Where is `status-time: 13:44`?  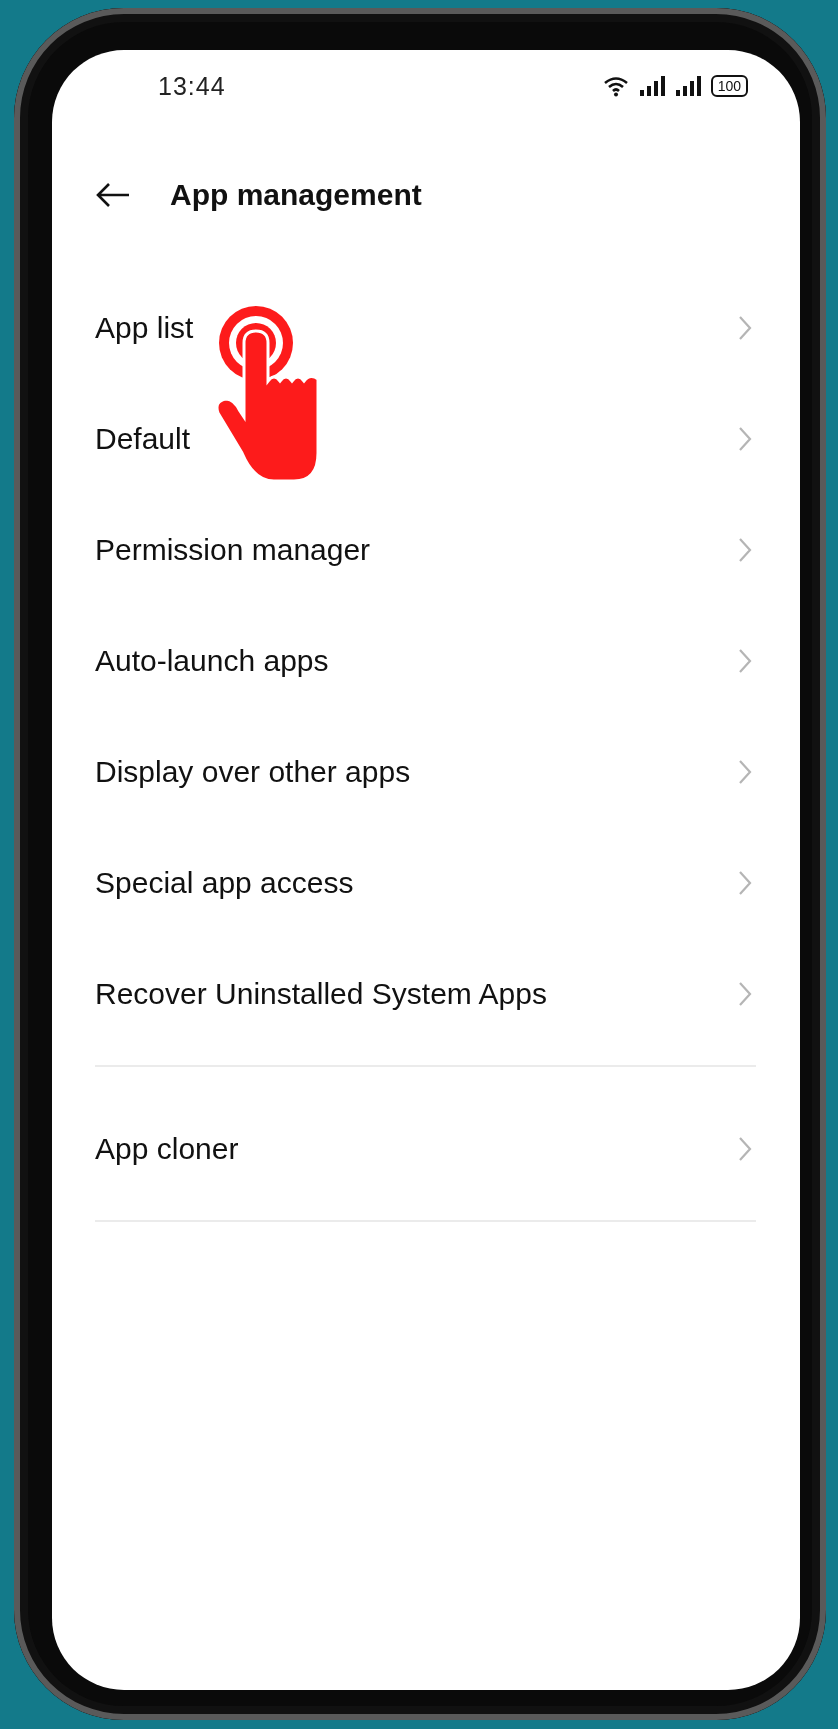
status-time: 13:44 is located at coordinates (192, 86).